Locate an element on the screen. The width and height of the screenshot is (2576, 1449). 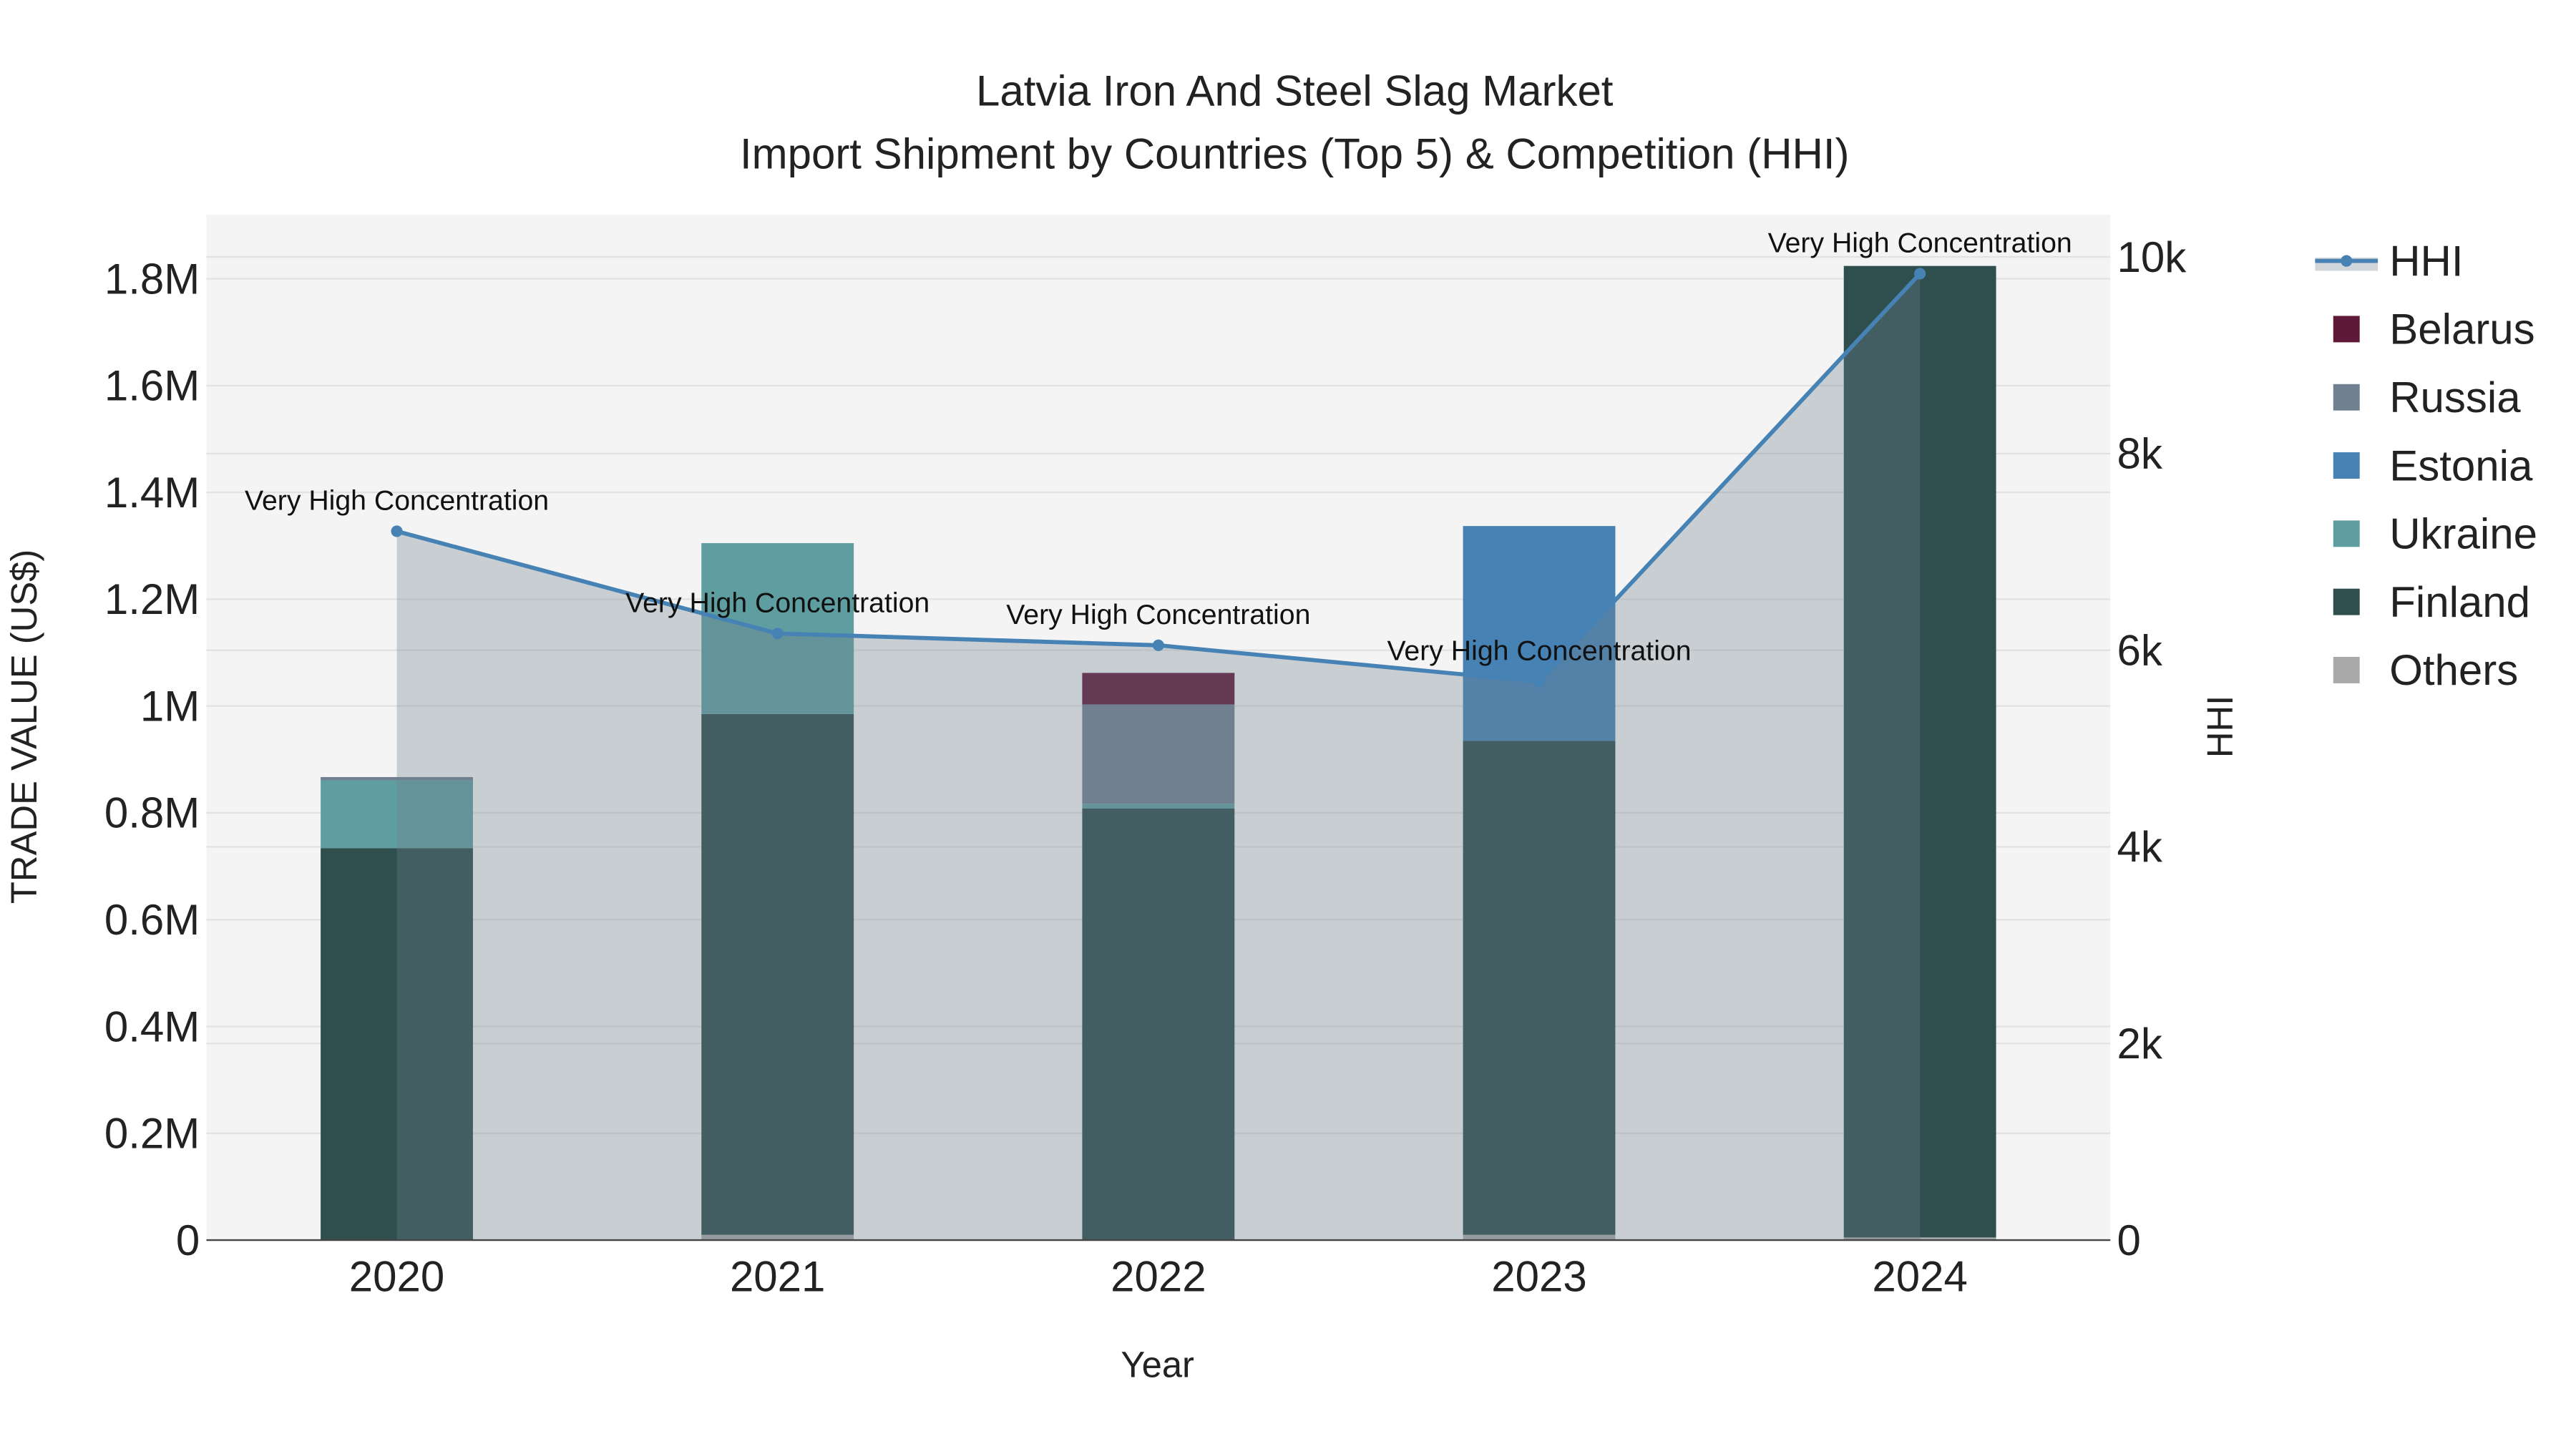
y2-tick-label: 0 is located at coordinates (2128, 1240).